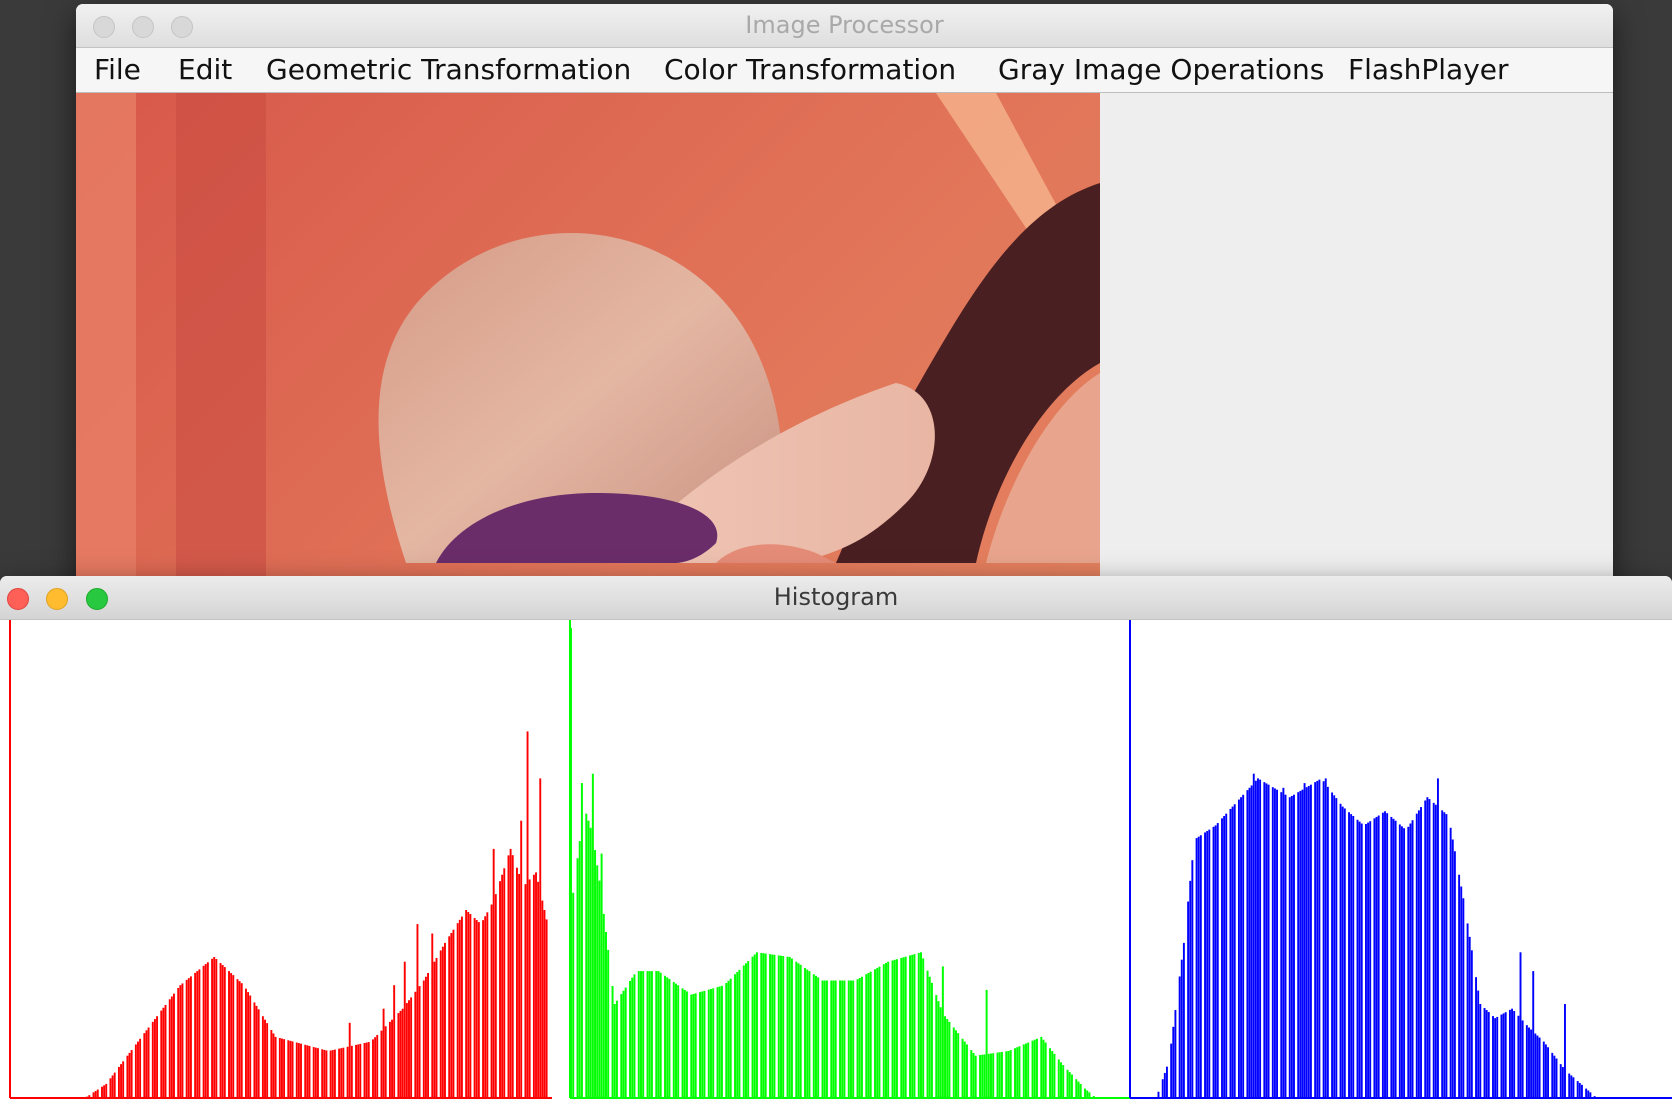  I want to click on menu-gray-image-operations: Gray Image Operations, so click(1161, 70).